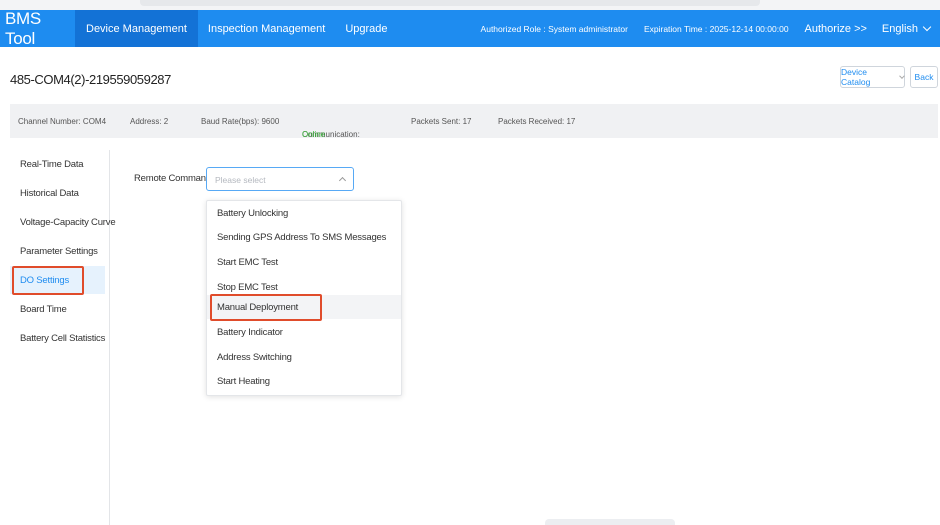 This screenshot has width=940, height=525. What do you see at coordinates (304, 213) in the screenshot?
I see `option-battery-unlocking: Battery Unlocking` at bounding box center [304, 213].